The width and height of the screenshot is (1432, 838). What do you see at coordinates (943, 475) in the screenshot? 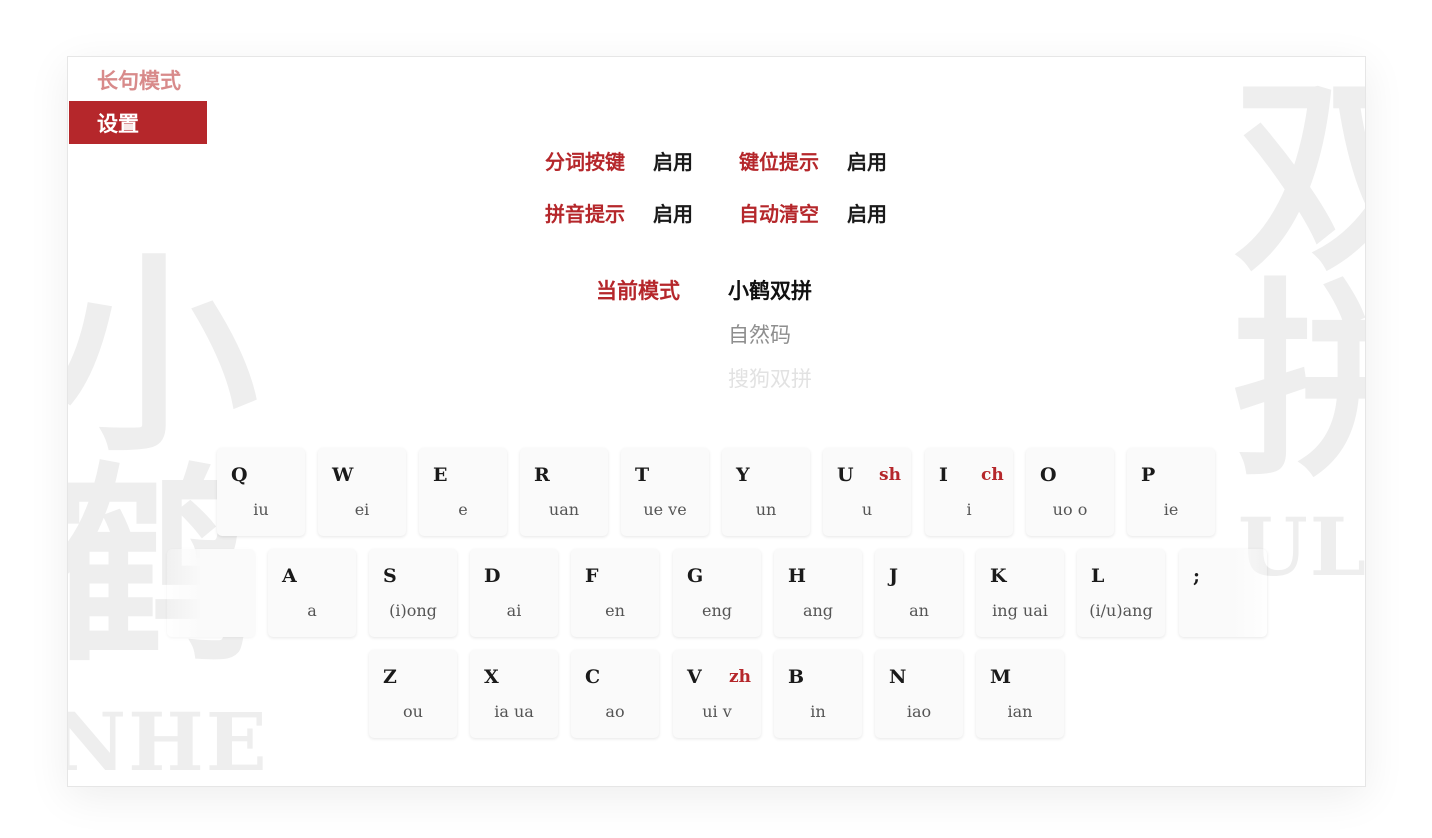
I see `key-letter: I` at bounding box center [943, 475].